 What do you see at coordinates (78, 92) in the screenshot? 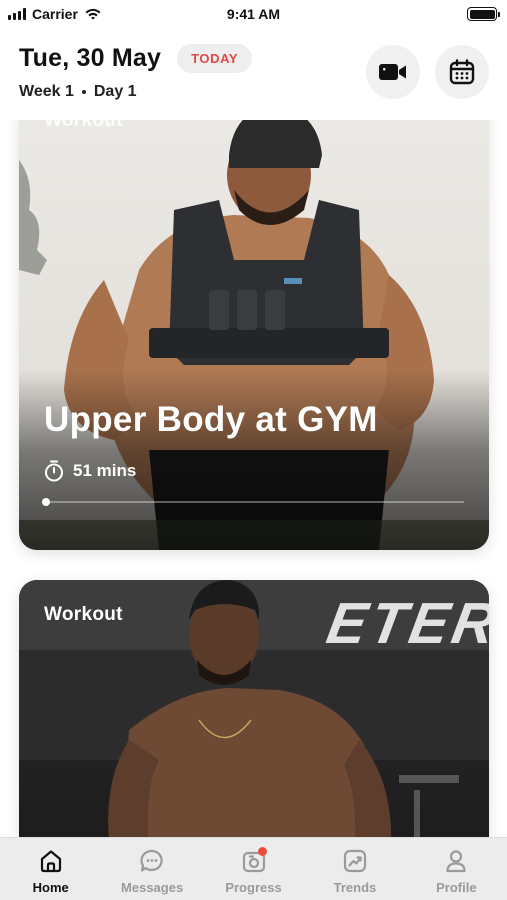
I see `week-day-label: Week 1 Day 1` at bounding box center [78, 92].